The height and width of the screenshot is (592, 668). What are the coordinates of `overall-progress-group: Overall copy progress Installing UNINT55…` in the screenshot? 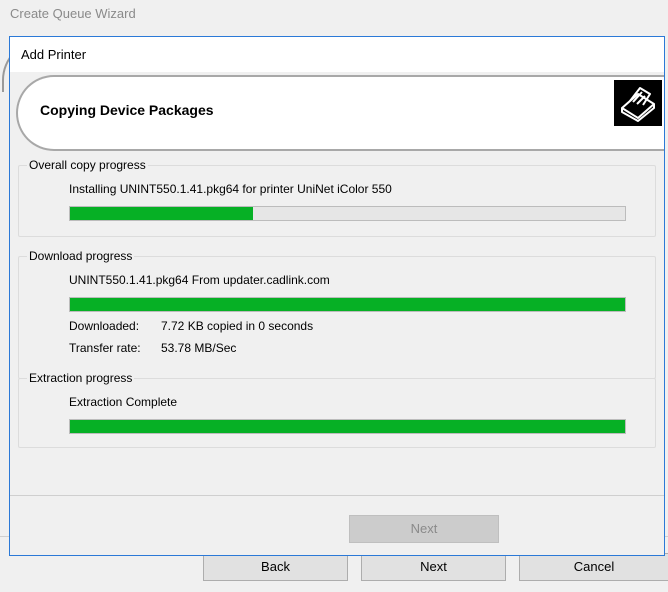 It's located at (337, 197).